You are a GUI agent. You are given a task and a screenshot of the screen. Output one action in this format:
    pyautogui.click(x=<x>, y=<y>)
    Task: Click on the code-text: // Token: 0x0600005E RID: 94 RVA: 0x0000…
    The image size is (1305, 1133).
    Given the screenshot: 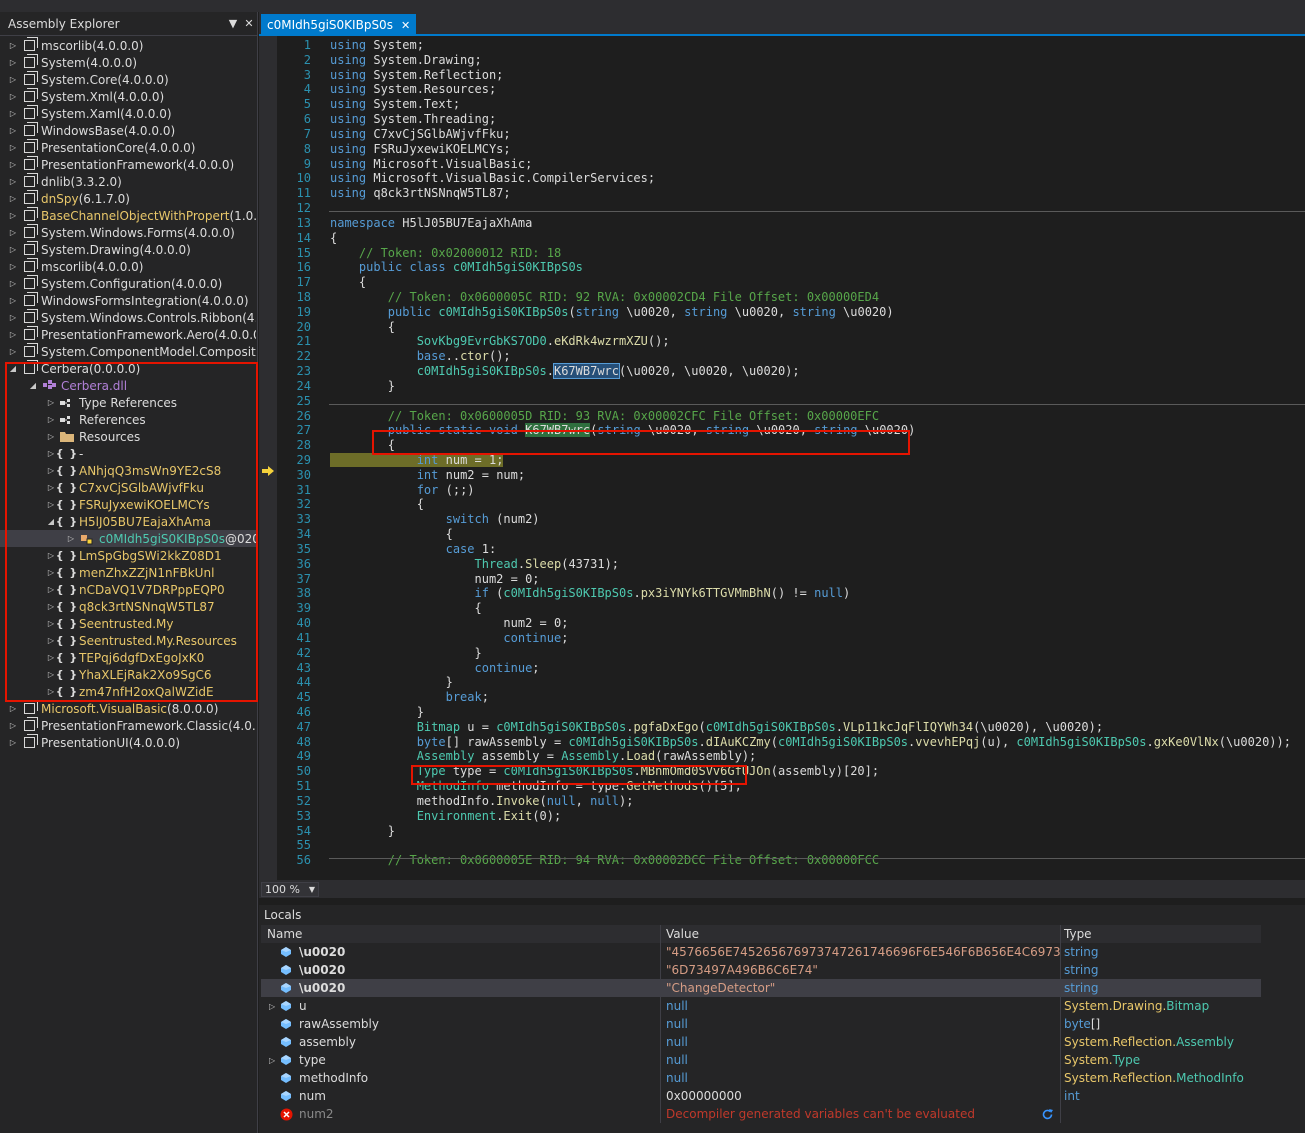 What is the action you would take?
    pyautogui.click(x=604, y=860)
    